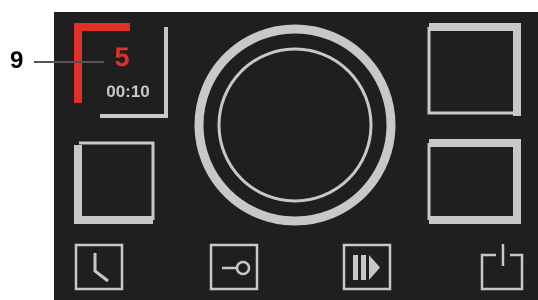 The width and height of the screenshot is (538, 300). What do you see at coordinates (69, 62) in the screenshot?
I see `callout-leader-line` at bounding box center [69, 62].